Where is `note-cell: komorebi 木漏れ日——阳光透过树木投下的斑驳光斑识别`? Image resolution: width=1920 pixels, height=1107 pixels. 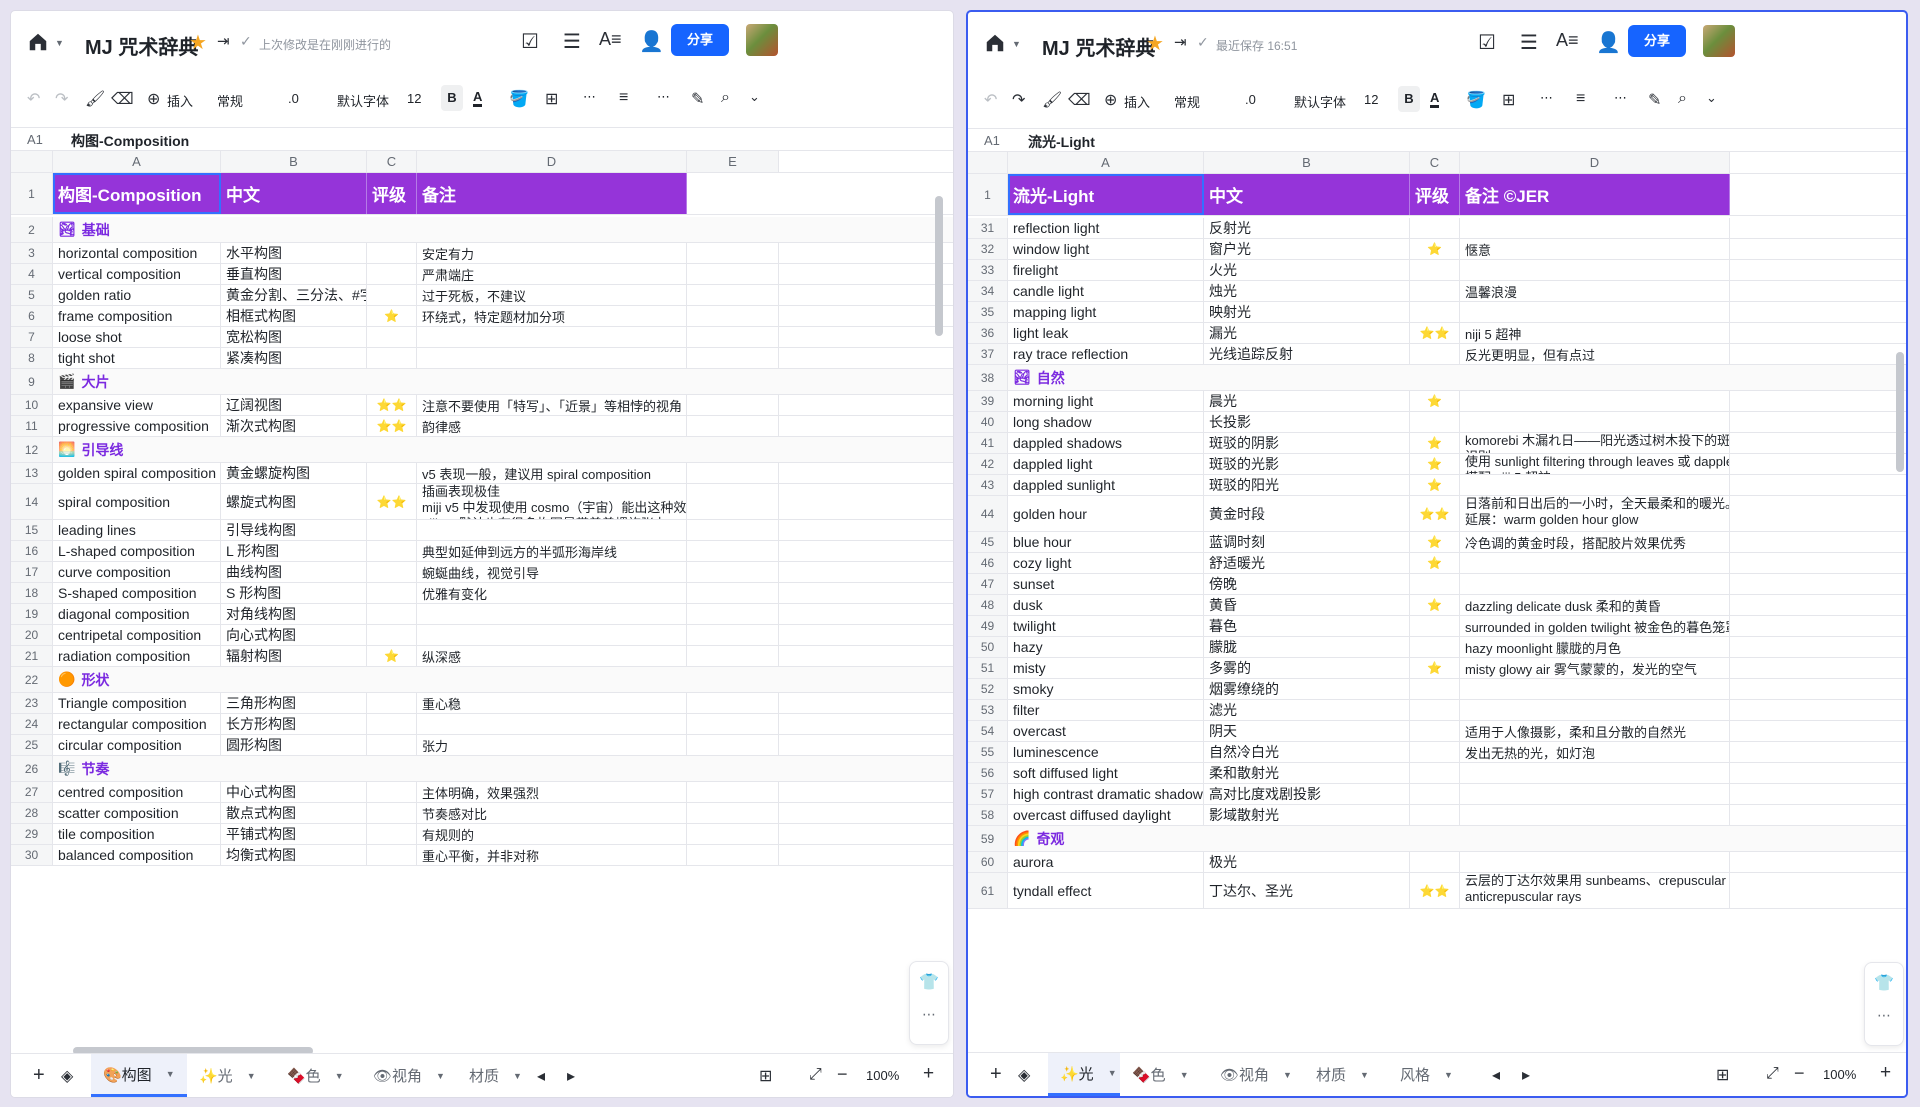
note-cell: komorebi 木漏れ日——阳光透过树木投下的斑驳光斑识别 is located at coordinates (1595, 443).